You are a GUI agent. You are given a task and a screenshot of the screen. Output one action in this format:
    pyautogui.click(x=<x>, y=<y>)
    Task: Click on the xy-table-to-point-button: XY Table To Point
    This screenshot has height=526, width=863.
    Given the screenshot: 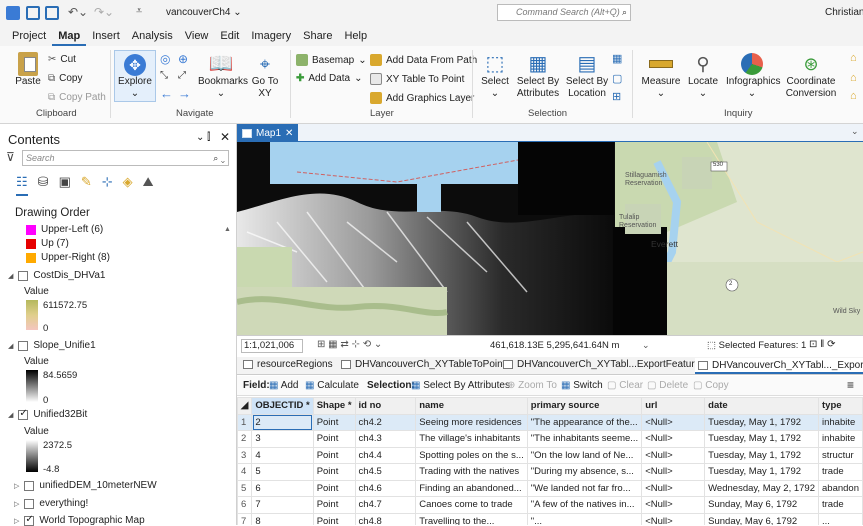 What is the action you would take?
    pyautogui.click(x=417, y=79)
    